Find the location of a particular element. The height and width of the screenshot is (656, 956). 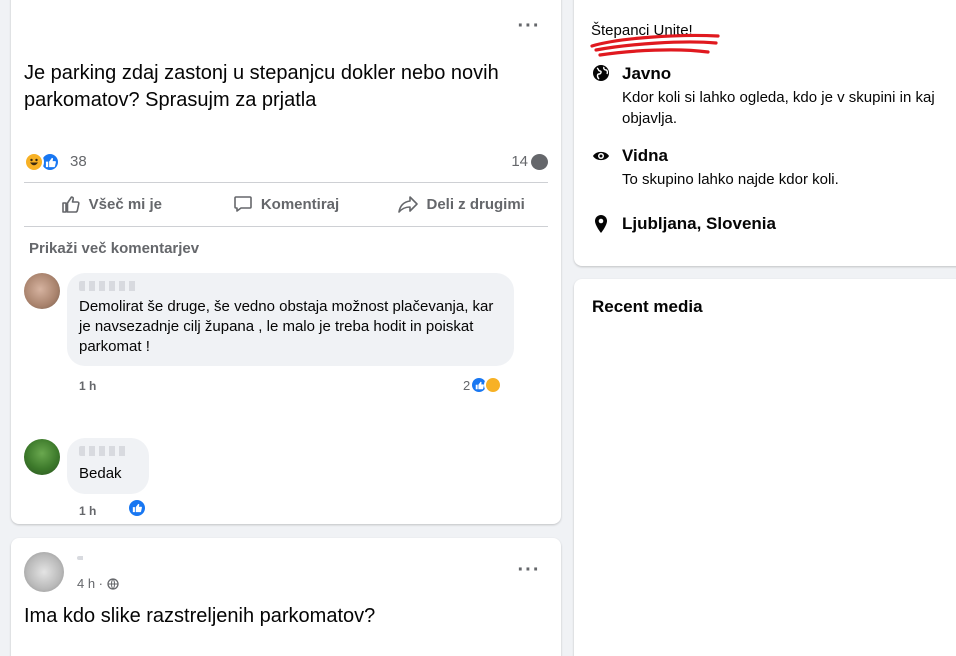

eye-icon is located at coordinates (601, 156).